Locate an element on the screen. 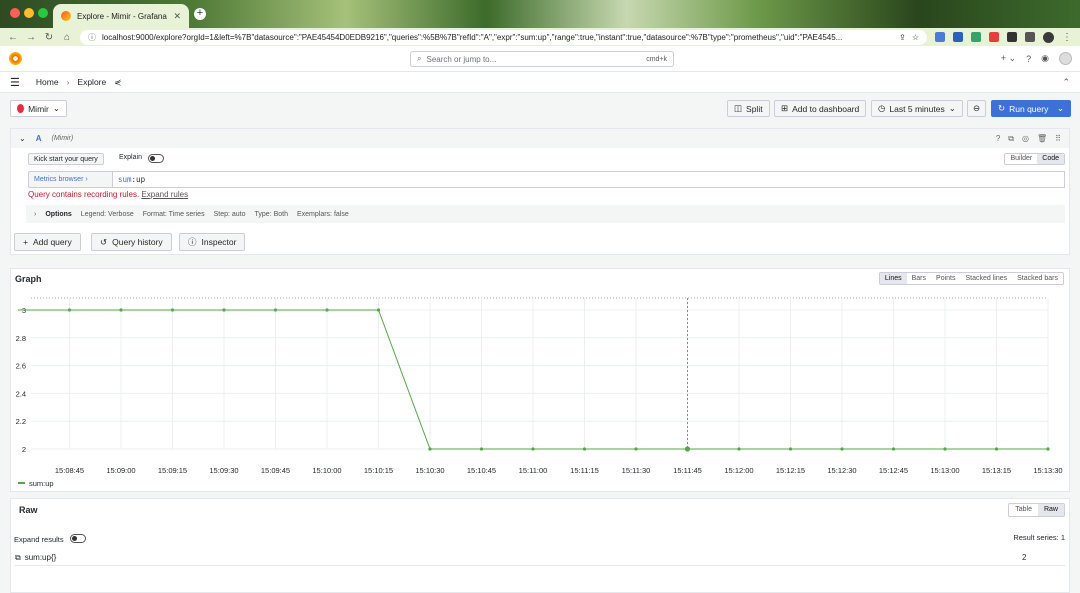 This screenshot has height=593, width=1080. raw-mode-table: Table is located at coordinates (1023, 510).